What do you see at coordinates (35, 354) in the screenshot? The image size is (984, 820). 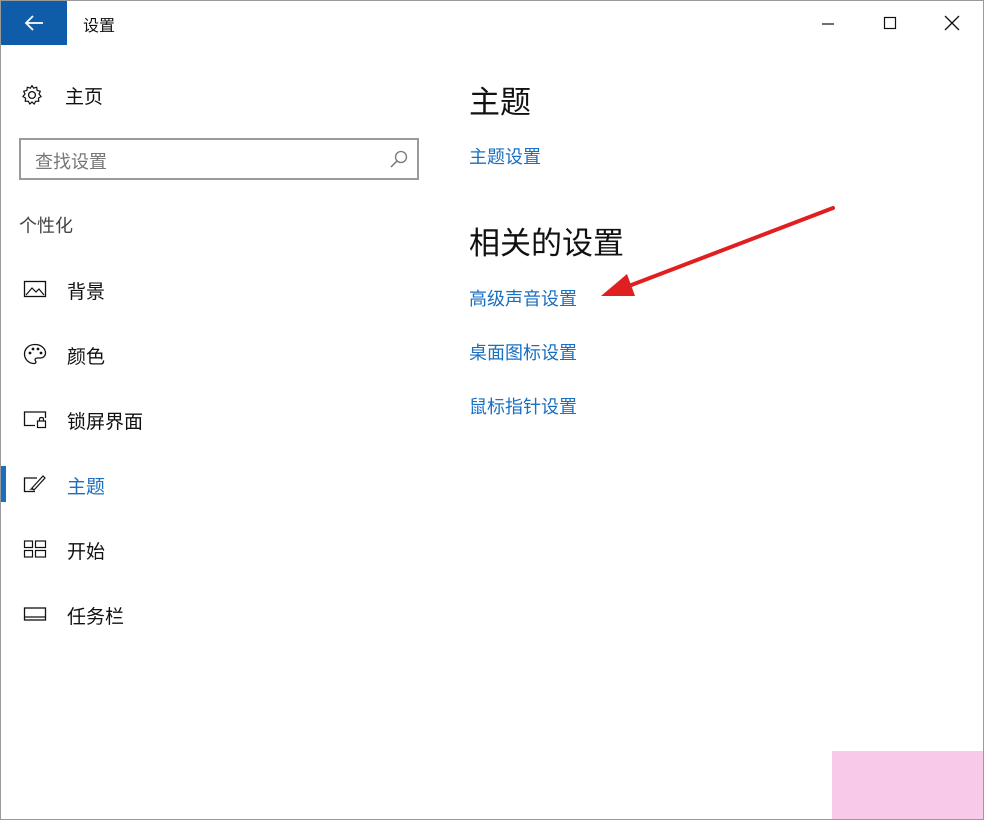 I see `palette-icon` at bounding box center [35, 354].